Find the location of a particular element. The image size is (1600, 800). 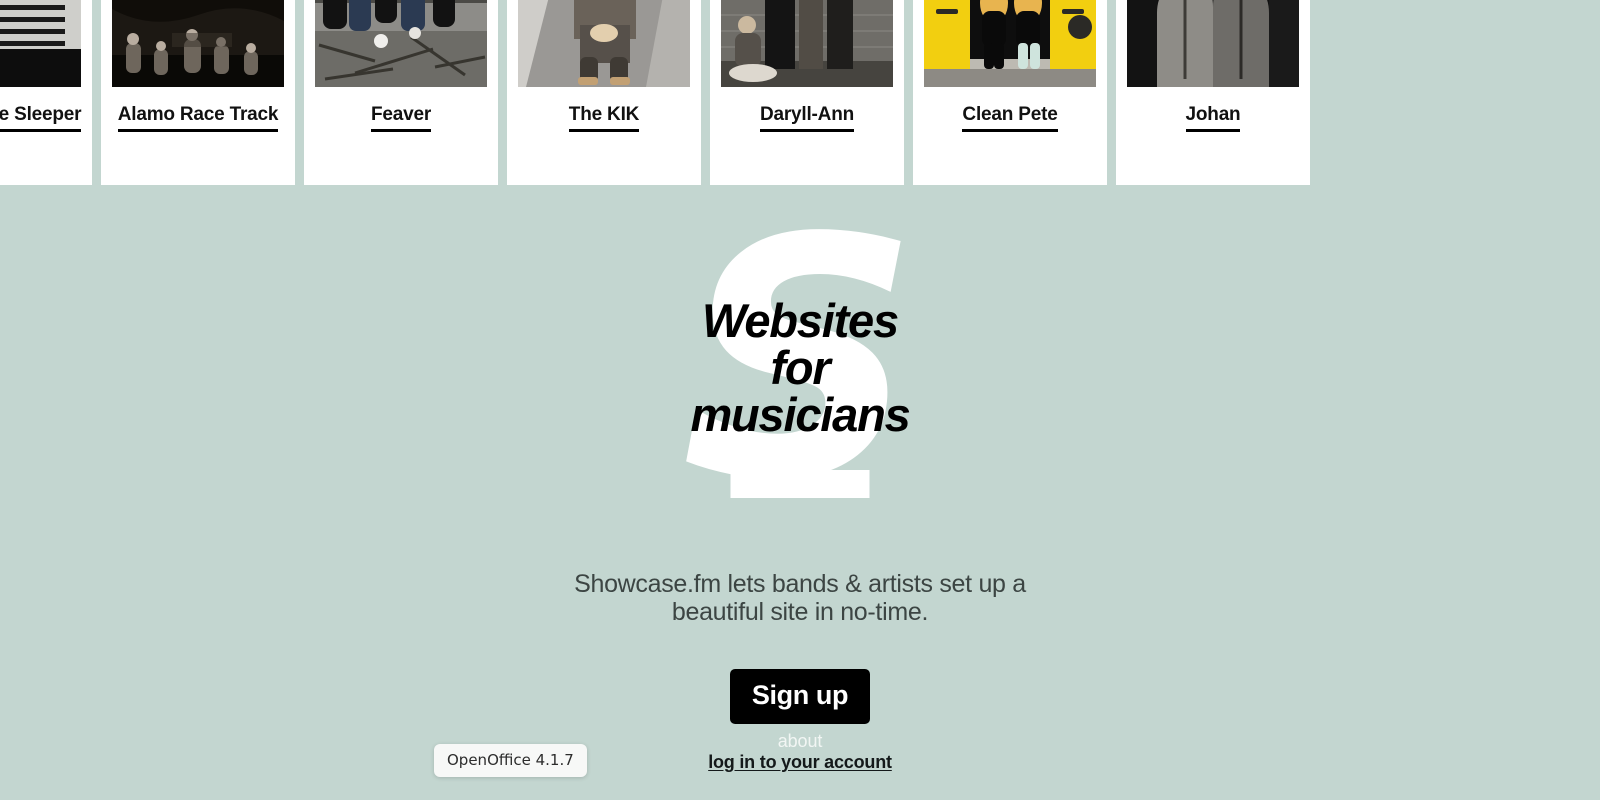

band-card-lighthouse-sleeper: Lighthouse Sleeper is located at coordinates (46, 92).